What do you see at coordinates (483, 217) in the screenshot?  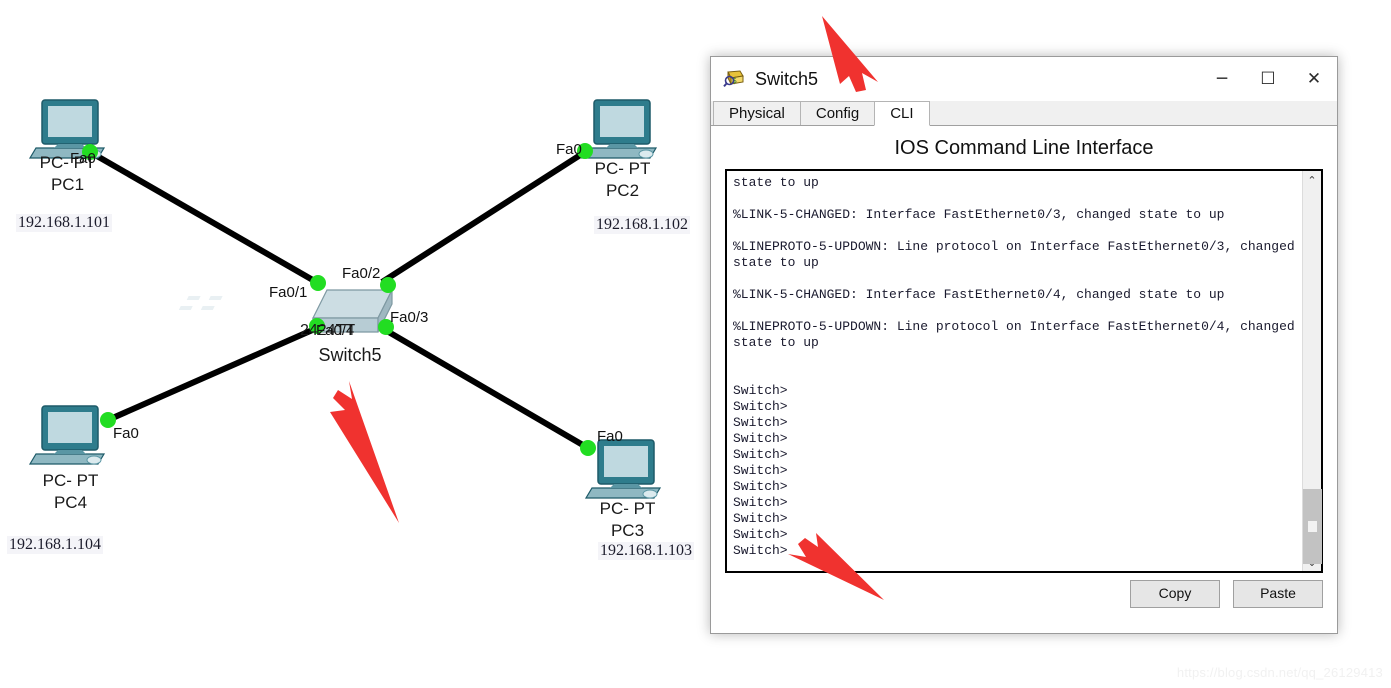 I see `link-pc2-switch` at bounding box center [483, 217].